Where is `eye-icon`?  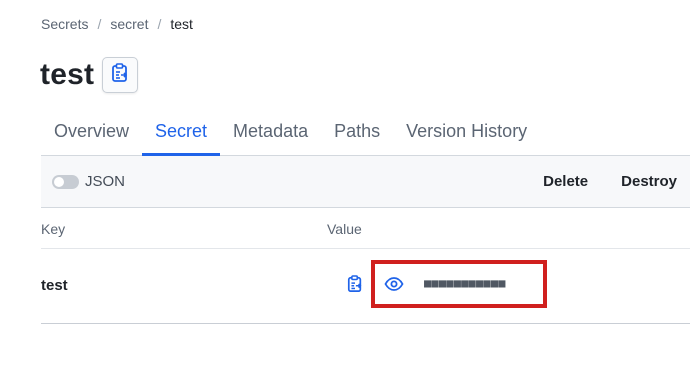
eye-icon is located at coordinates (394, 286).